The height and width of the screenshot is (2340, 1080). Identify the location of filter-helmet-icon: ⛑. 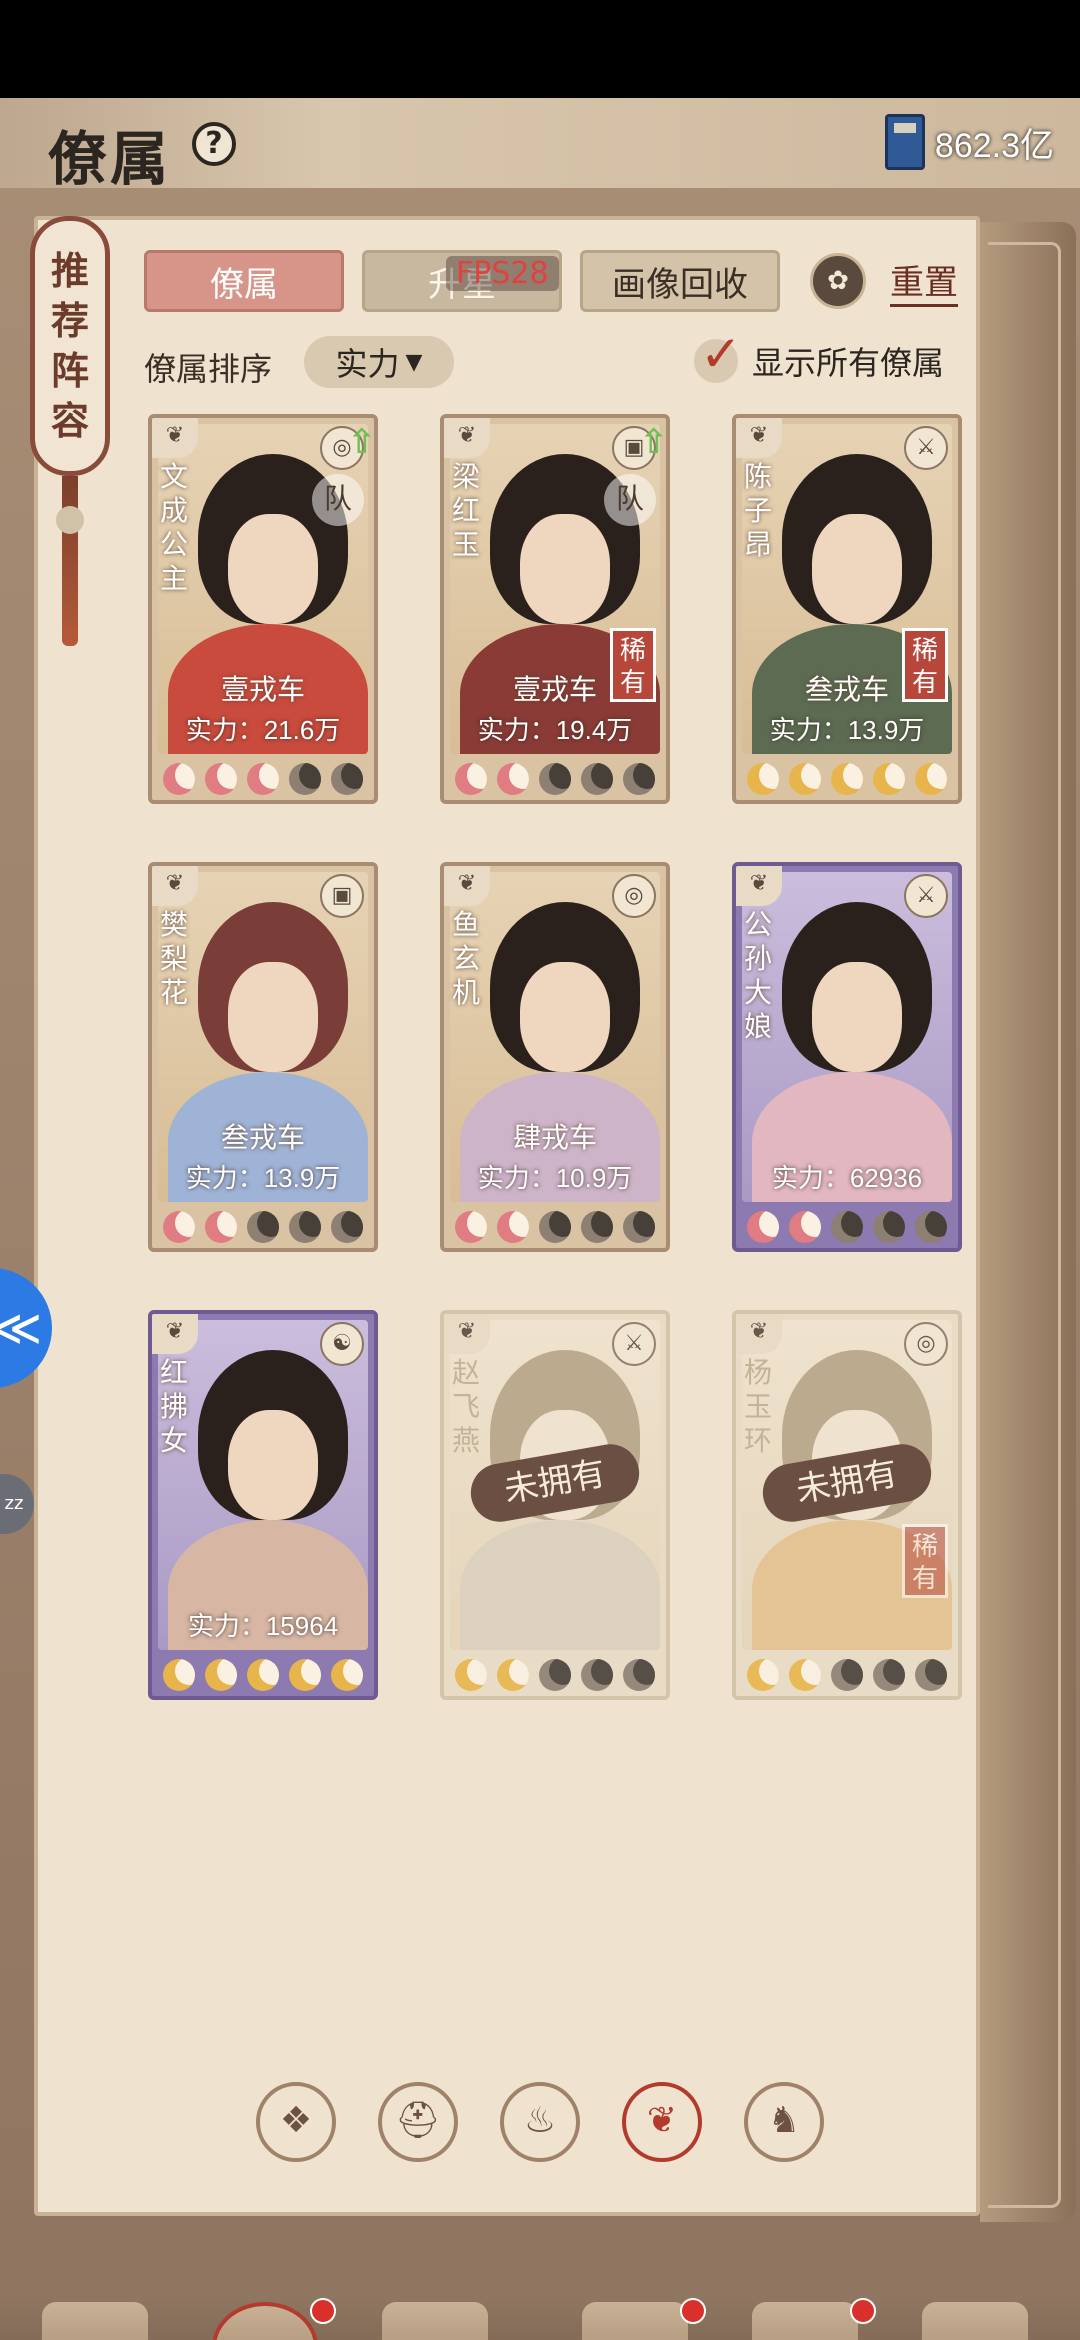
(418, 2122).